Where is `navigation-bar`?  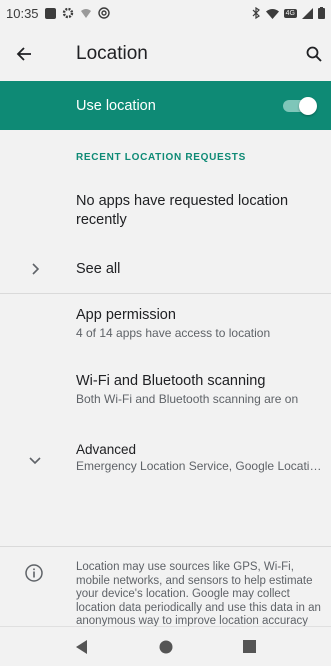 navigation-bar is located at coordinates (165, 646).